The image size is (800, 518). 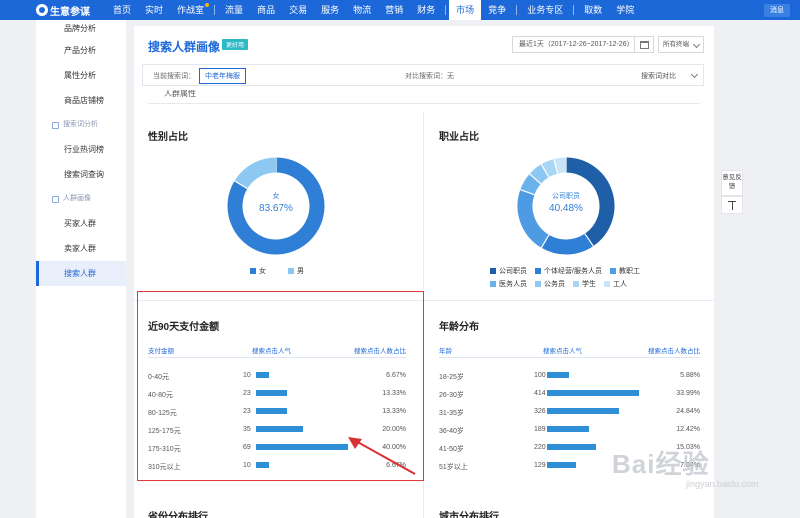 What do you see at coordinates (277, 271) in the screenshot?
I see `gender-legend: 女 男` at bounding box center [277, 271].